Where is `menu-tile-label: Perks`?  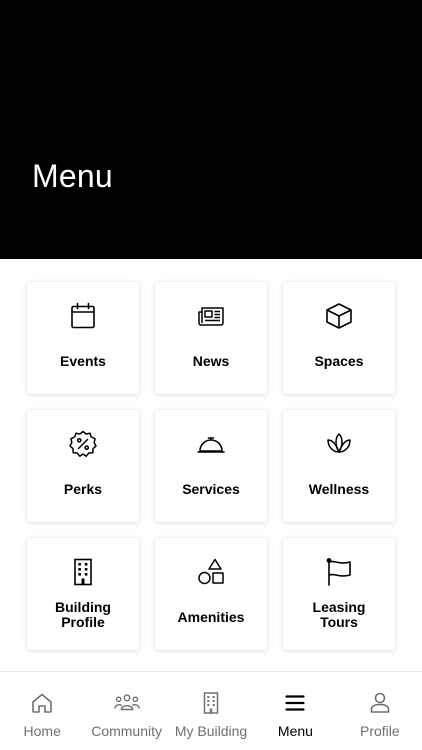 menu-tile-label: Perks is located at coordinates (83, 489).